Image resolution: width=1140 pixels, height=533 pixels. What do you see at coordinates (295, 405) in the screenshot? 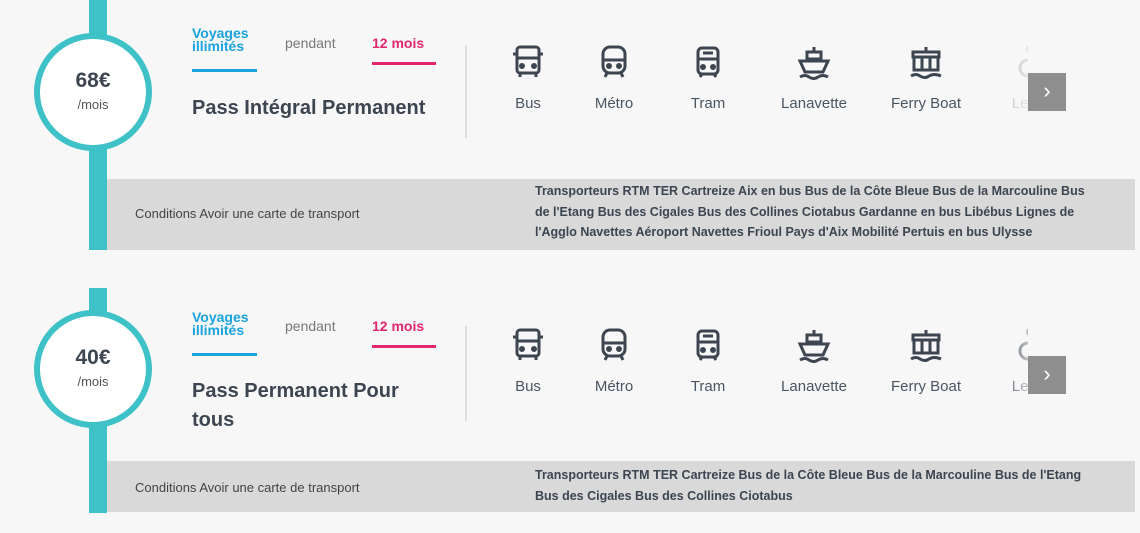
I see `pass-name: Pass Permanent Pour tous` at bounding box center [295, 405].